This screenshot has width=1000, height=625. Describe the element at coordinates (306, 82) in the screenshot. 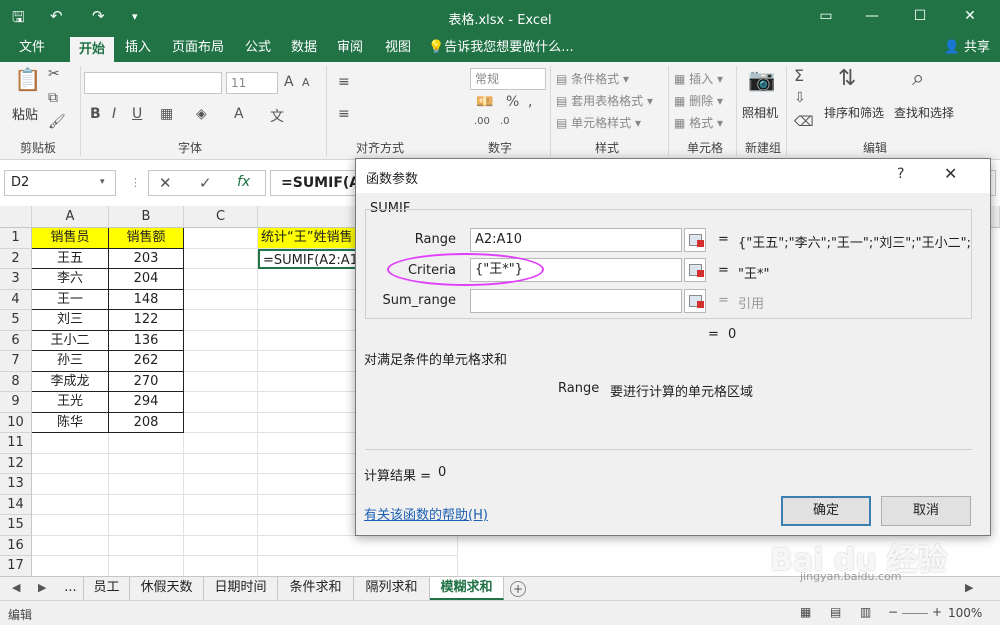

I see `shrink-font-icon: A` at that location.